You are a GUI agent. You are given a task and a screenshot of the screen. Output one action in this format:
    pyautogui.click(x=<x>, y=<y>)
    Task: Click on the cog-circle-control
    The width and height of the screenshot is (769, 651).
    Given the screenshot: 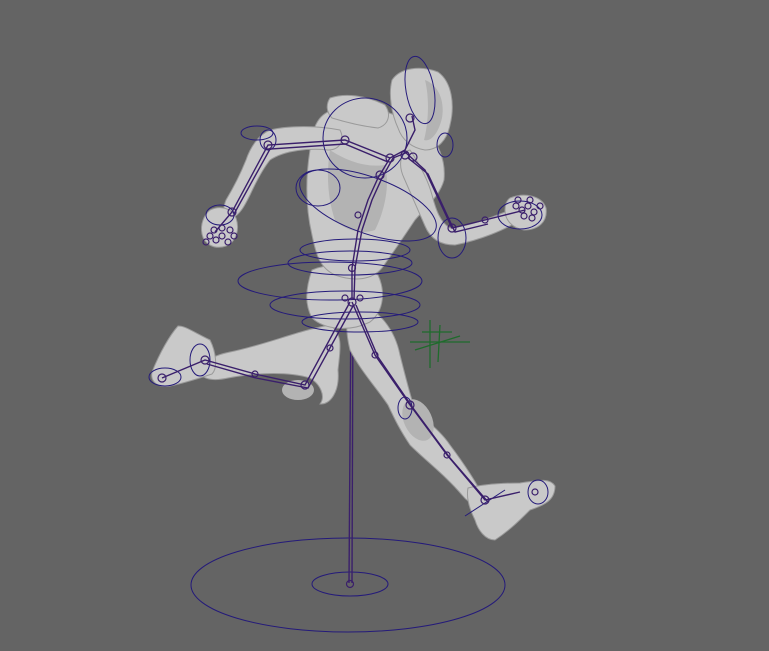 What is the action you would take?
    pyautogui.click(x=350, y=584)
    